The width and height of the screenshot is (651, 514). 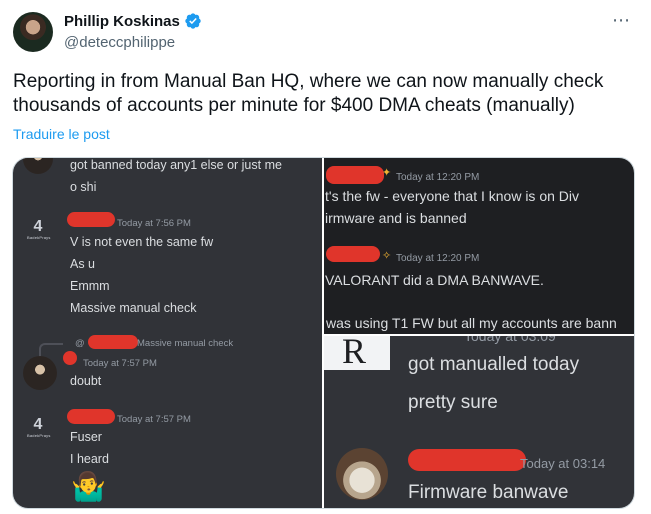 I want to click on chat-message: Fuser, so click(x=86, y=437).